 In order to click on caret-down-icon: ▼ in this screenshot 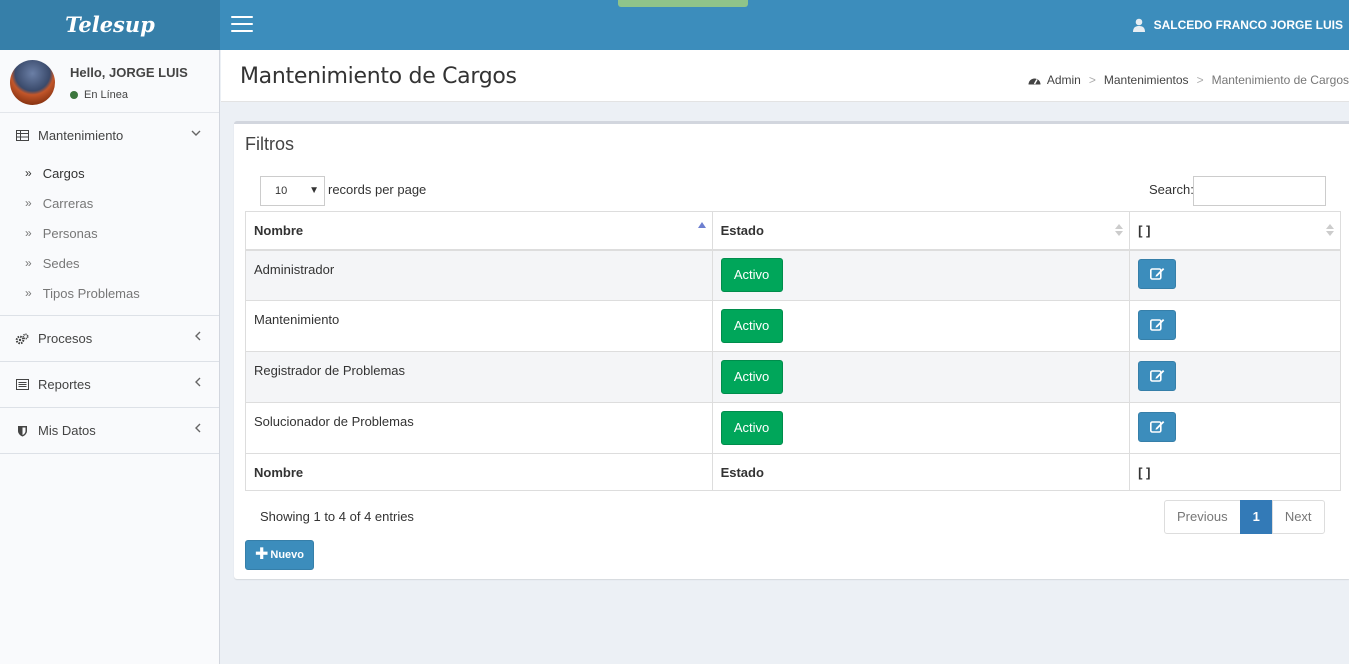, I will do `click(314, 190)`.